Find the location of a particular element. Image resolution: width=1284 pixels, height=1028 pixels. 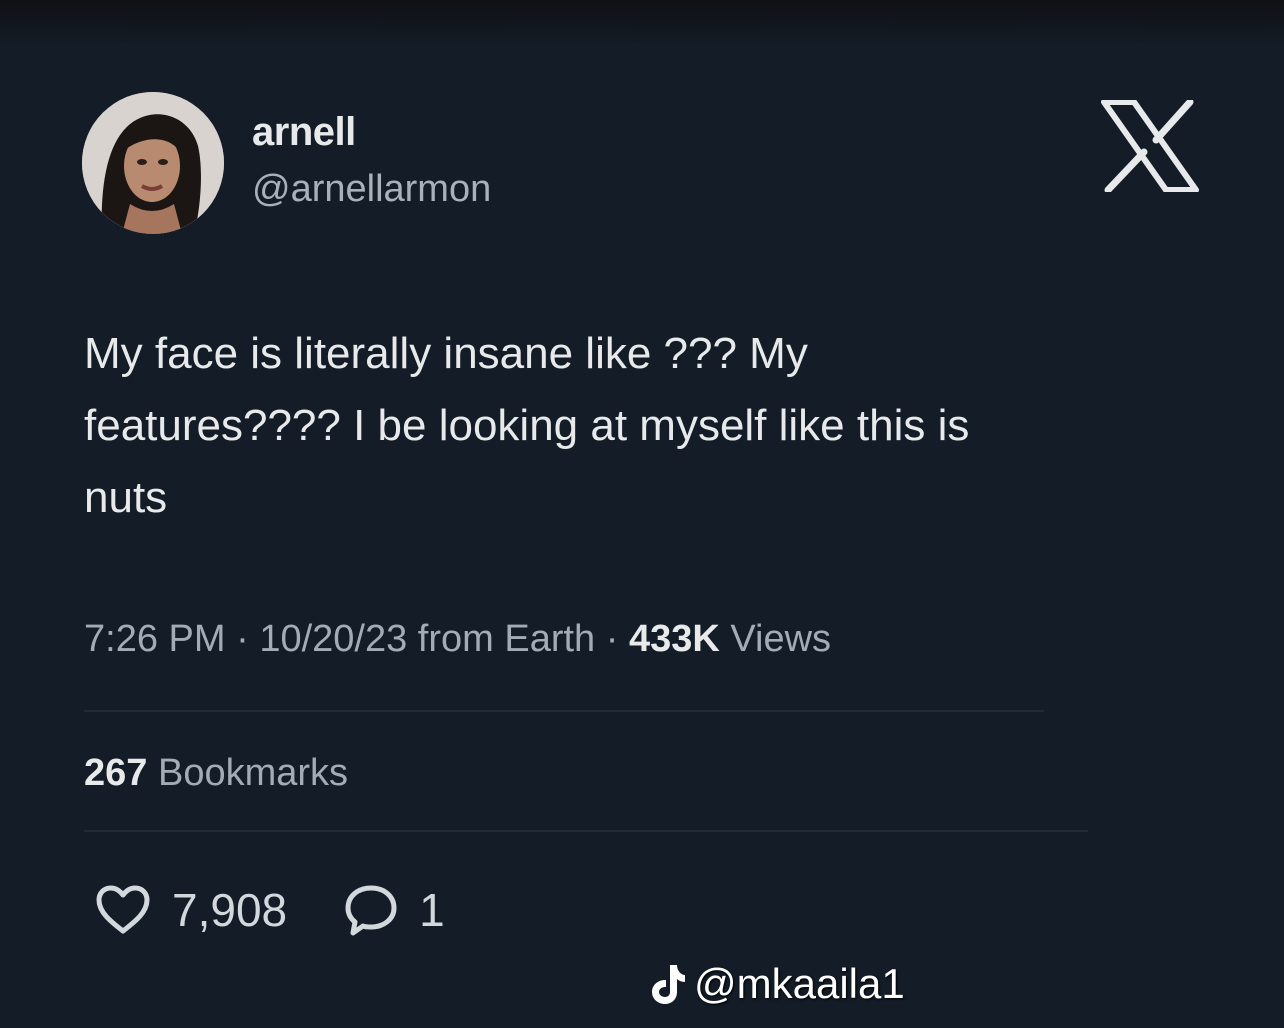

reply-button: 1 is located at coordinates (394, 910).